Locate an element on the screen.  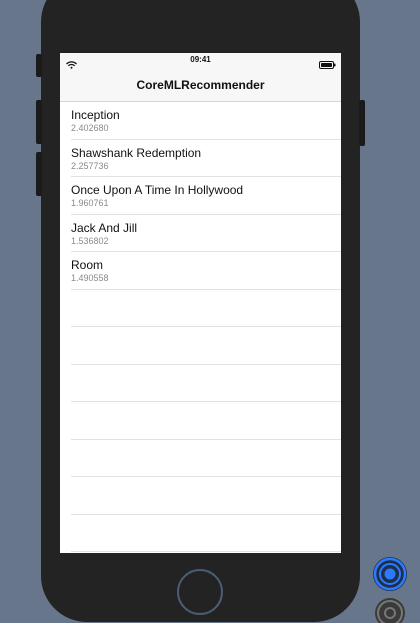
row-title: Once Upon A Time In Hollywood is located at coordinates (157, 190).